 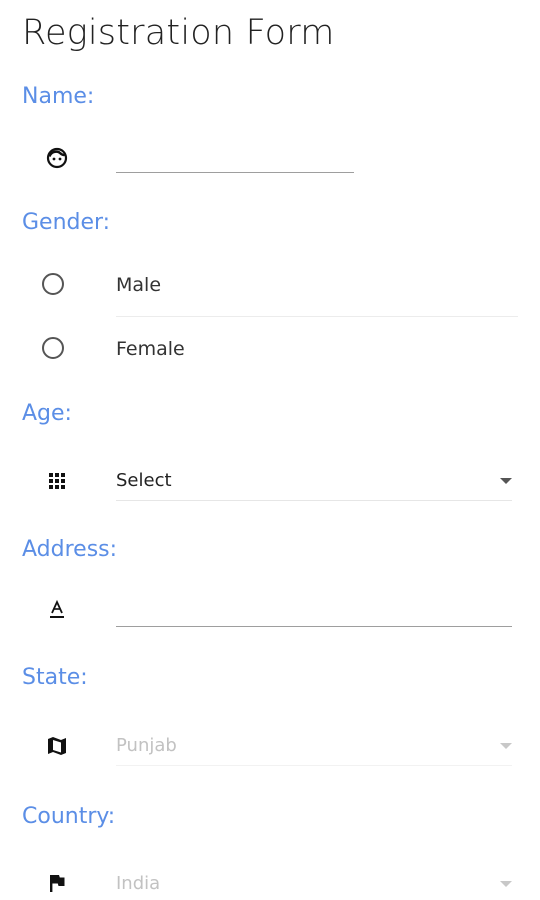 What do you see at coordinates (235, 155) in the screenshot?
I see `name-input` at bounding box center [235, 155].